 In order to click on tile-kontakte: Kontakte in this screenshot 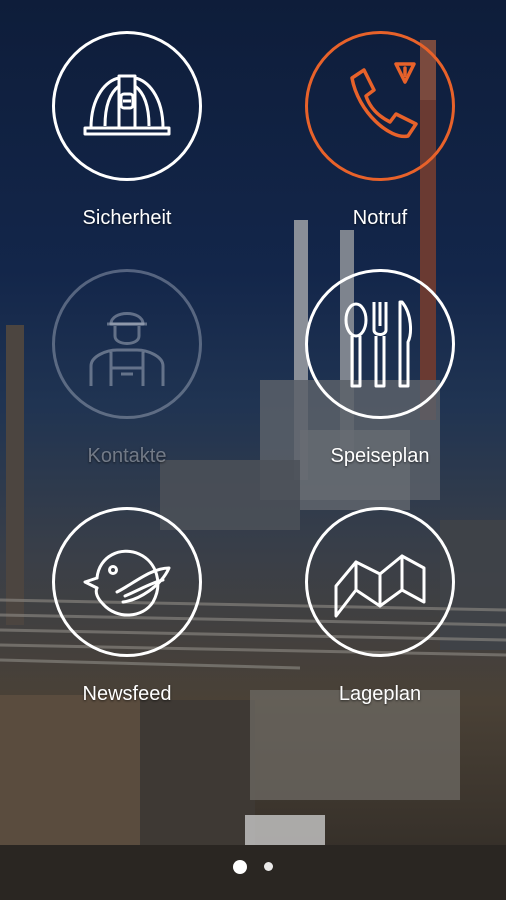, I will do `click(127, 368)`.